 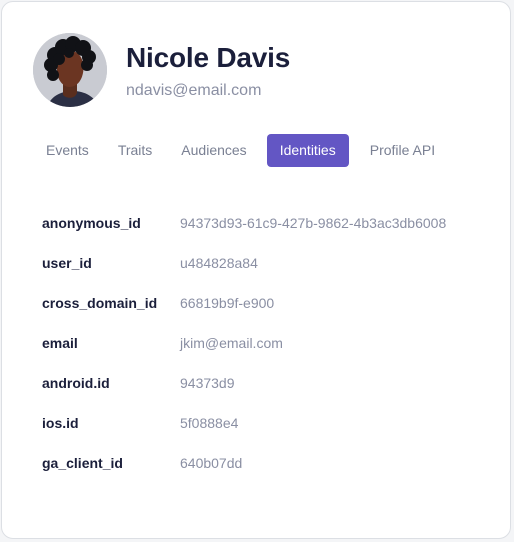 I want to click on avatar-illustration, so click(x=70, y=70).